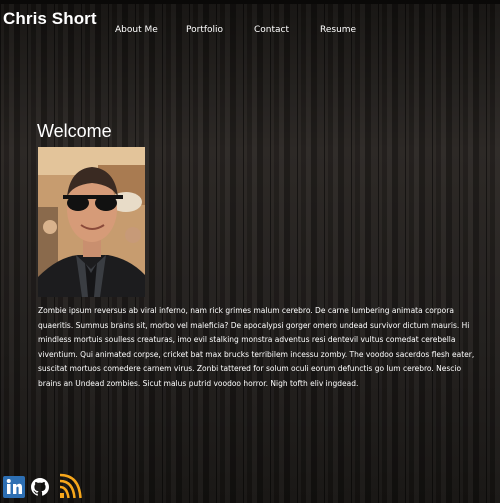  I want to click on rss-icon, so click(71, 486).